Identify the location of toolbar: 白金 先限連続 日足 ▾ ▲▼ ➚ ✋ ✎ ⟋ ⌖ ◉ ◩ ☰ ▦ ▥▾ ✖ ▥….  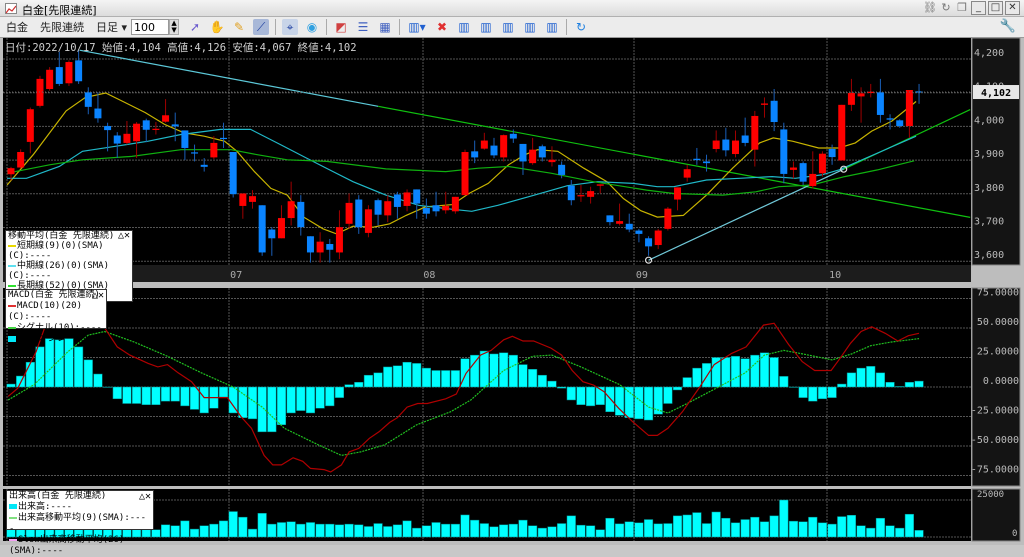
(512, 27).